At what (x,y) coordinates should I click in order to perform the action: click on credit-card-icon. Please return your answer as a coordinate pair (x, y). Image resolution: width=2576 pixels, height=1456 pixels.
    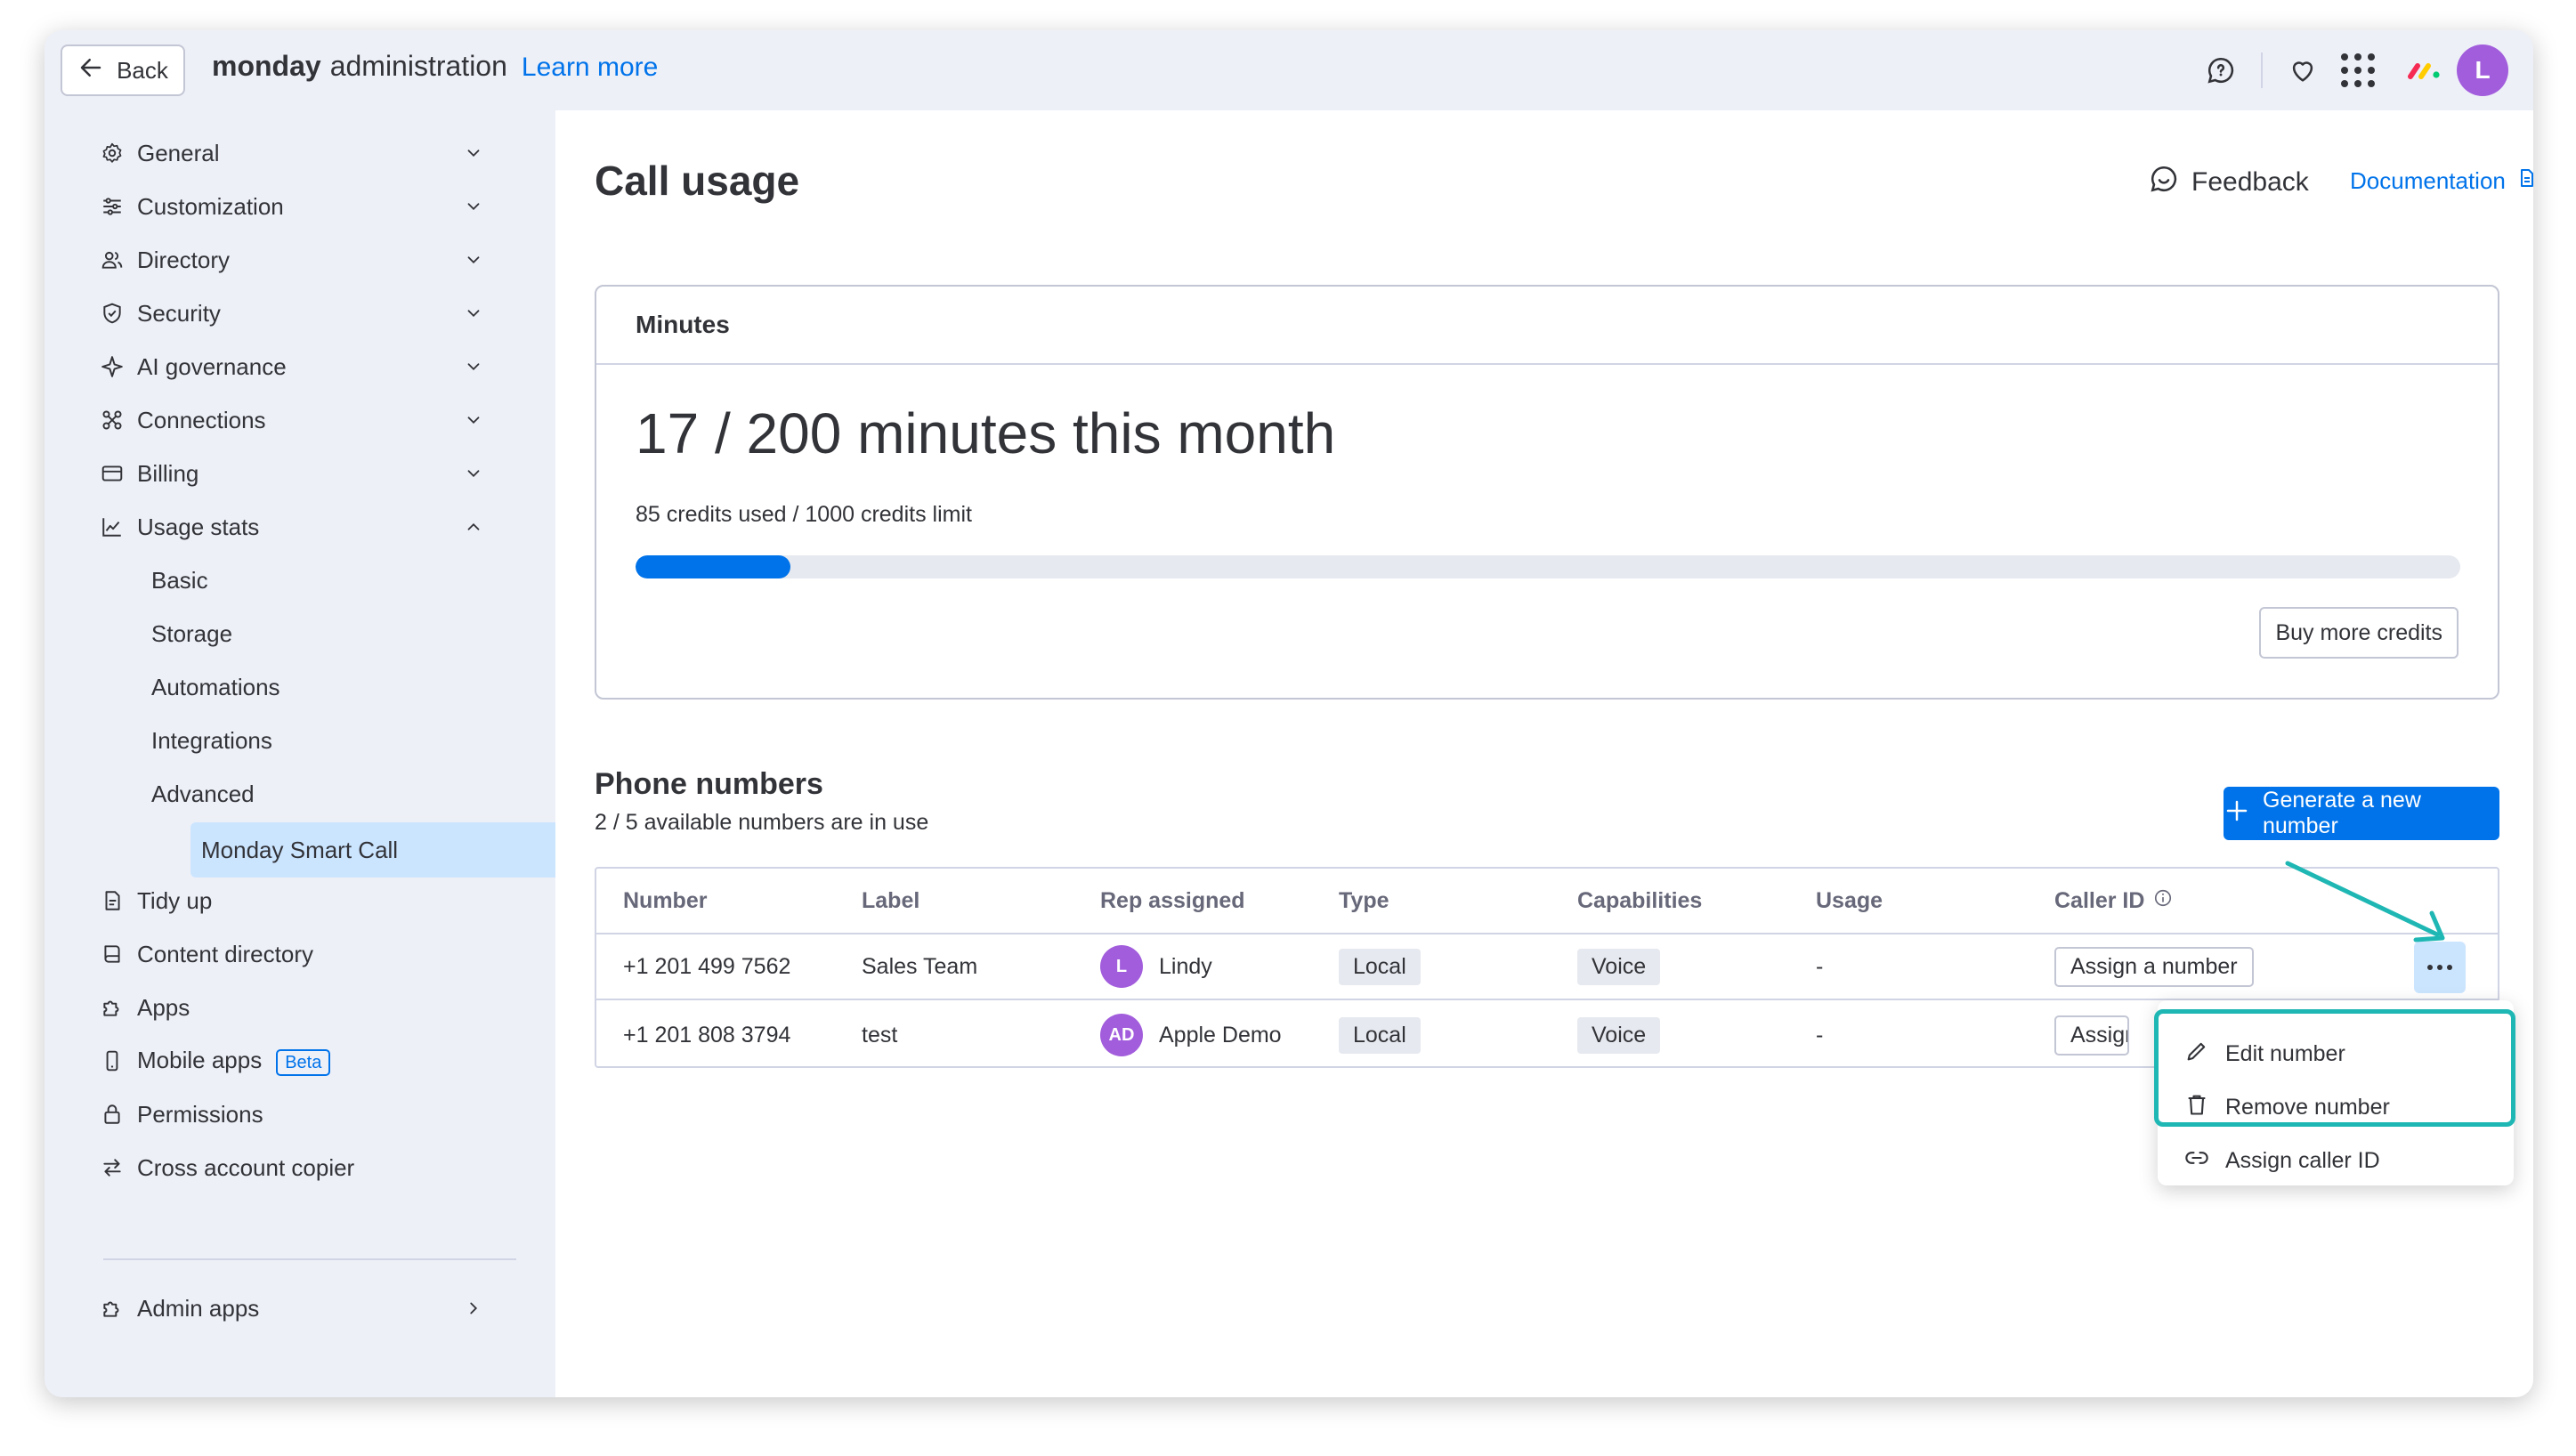
    Looking at the image, I should click on (112, 473).